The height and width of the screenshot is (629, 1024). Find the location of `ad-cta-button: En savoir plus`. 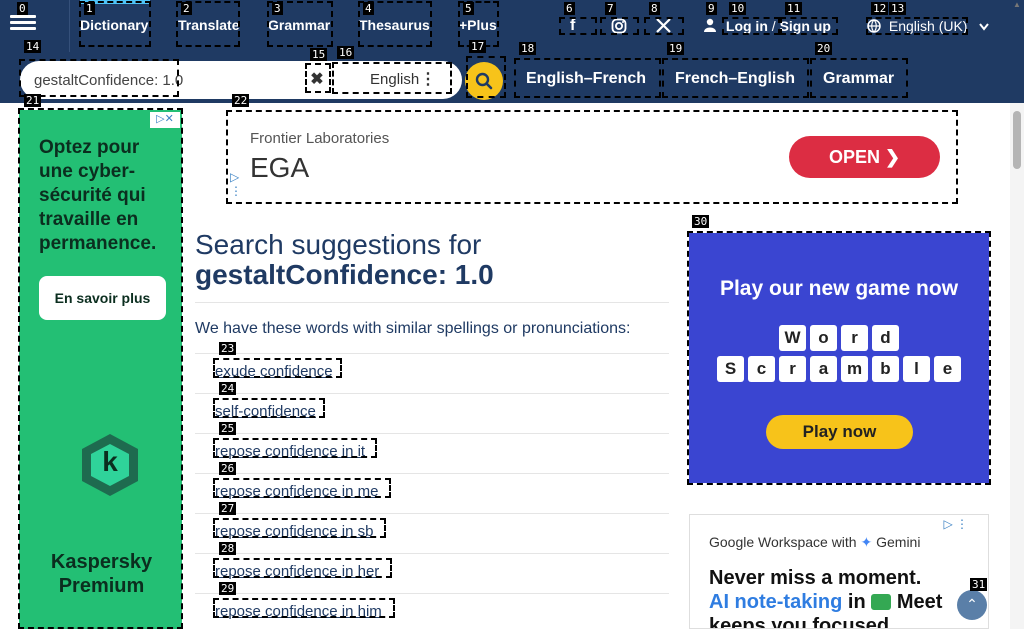

ad-cta-button: En savoir plus is located at coordinates (102, 298).